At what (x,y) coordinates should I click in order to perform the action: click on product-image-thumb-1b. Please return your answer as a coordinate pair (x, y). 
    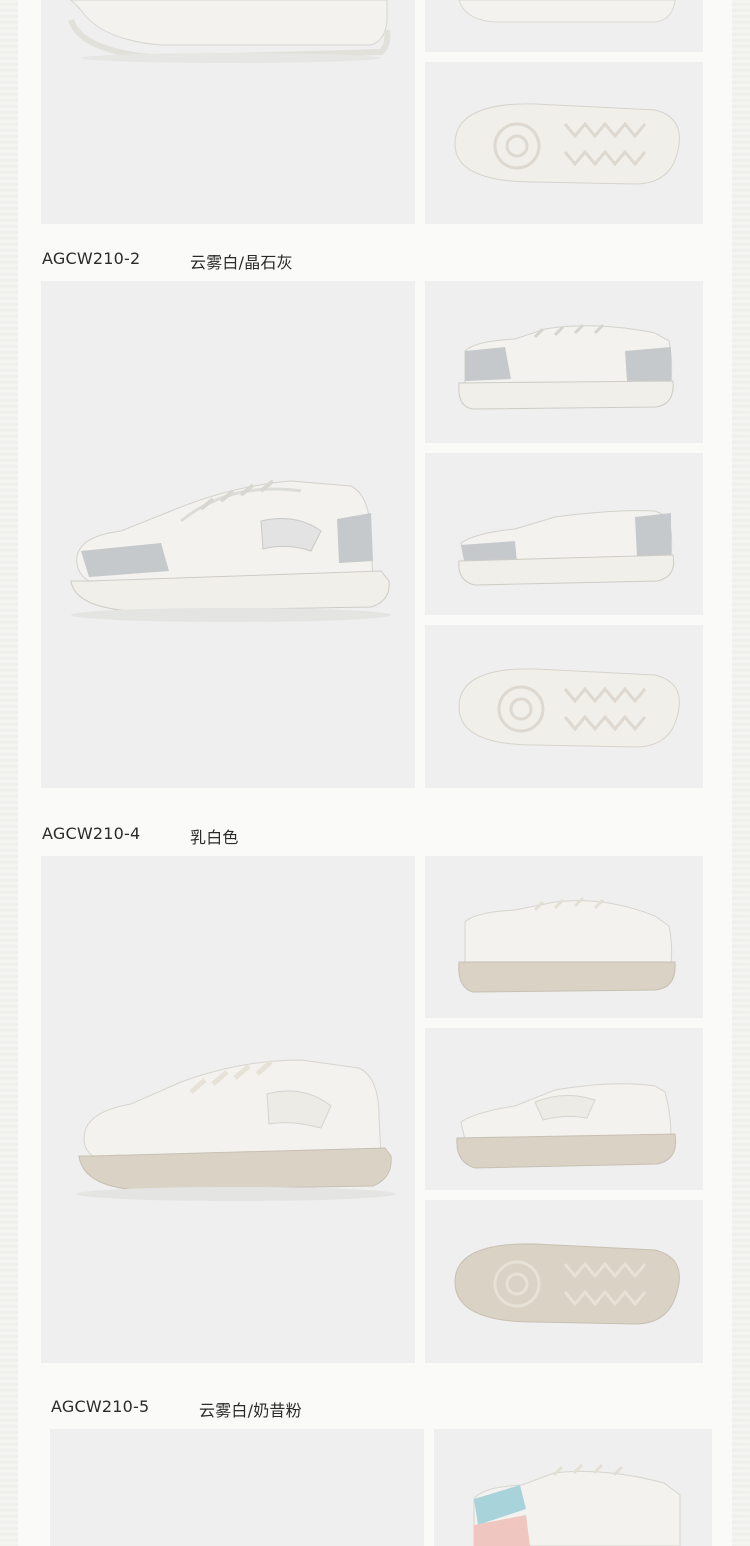
    Looking at the image, I should click on (564, 534).